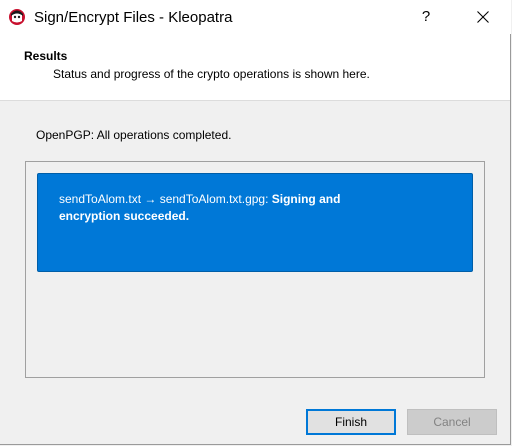 This screenshot has width=512, height=446. I want to click on window-title: Sign/Encrypt Files - Kleopatra, so click(133, 17).